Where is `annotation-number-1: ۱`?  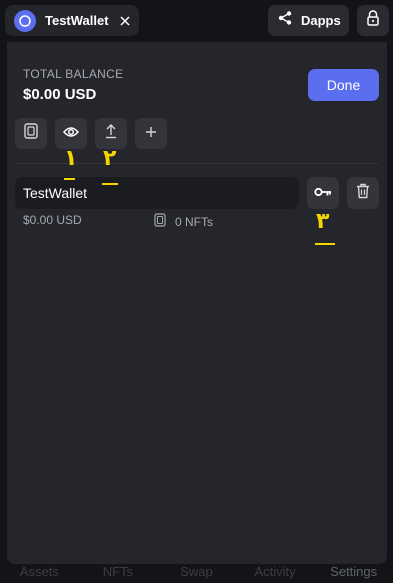
annotation-number-1: ۱ is located at coordinates (71, 158).